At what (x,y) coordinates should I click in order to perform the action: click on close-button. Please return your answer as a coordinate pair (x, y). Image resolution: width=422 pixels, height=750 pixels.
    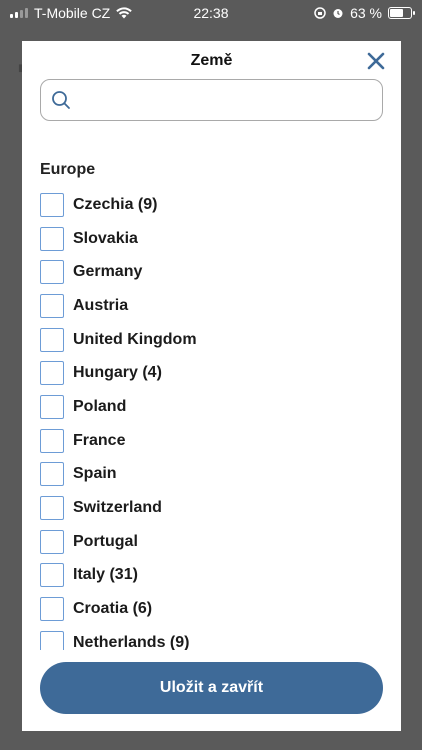
    Looking at the image, I should click on (376, 61).